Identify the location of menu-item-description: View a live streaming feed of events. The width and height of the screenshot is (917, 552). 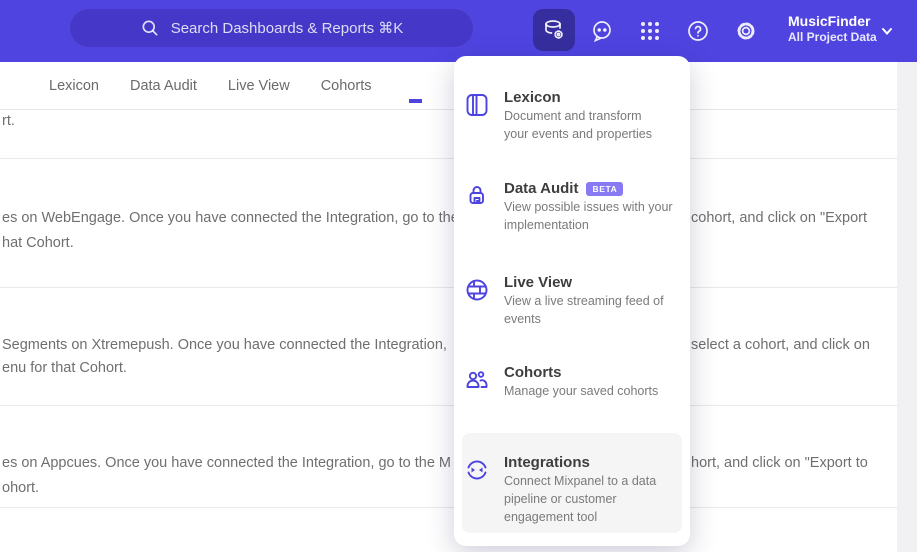
(584, 310).